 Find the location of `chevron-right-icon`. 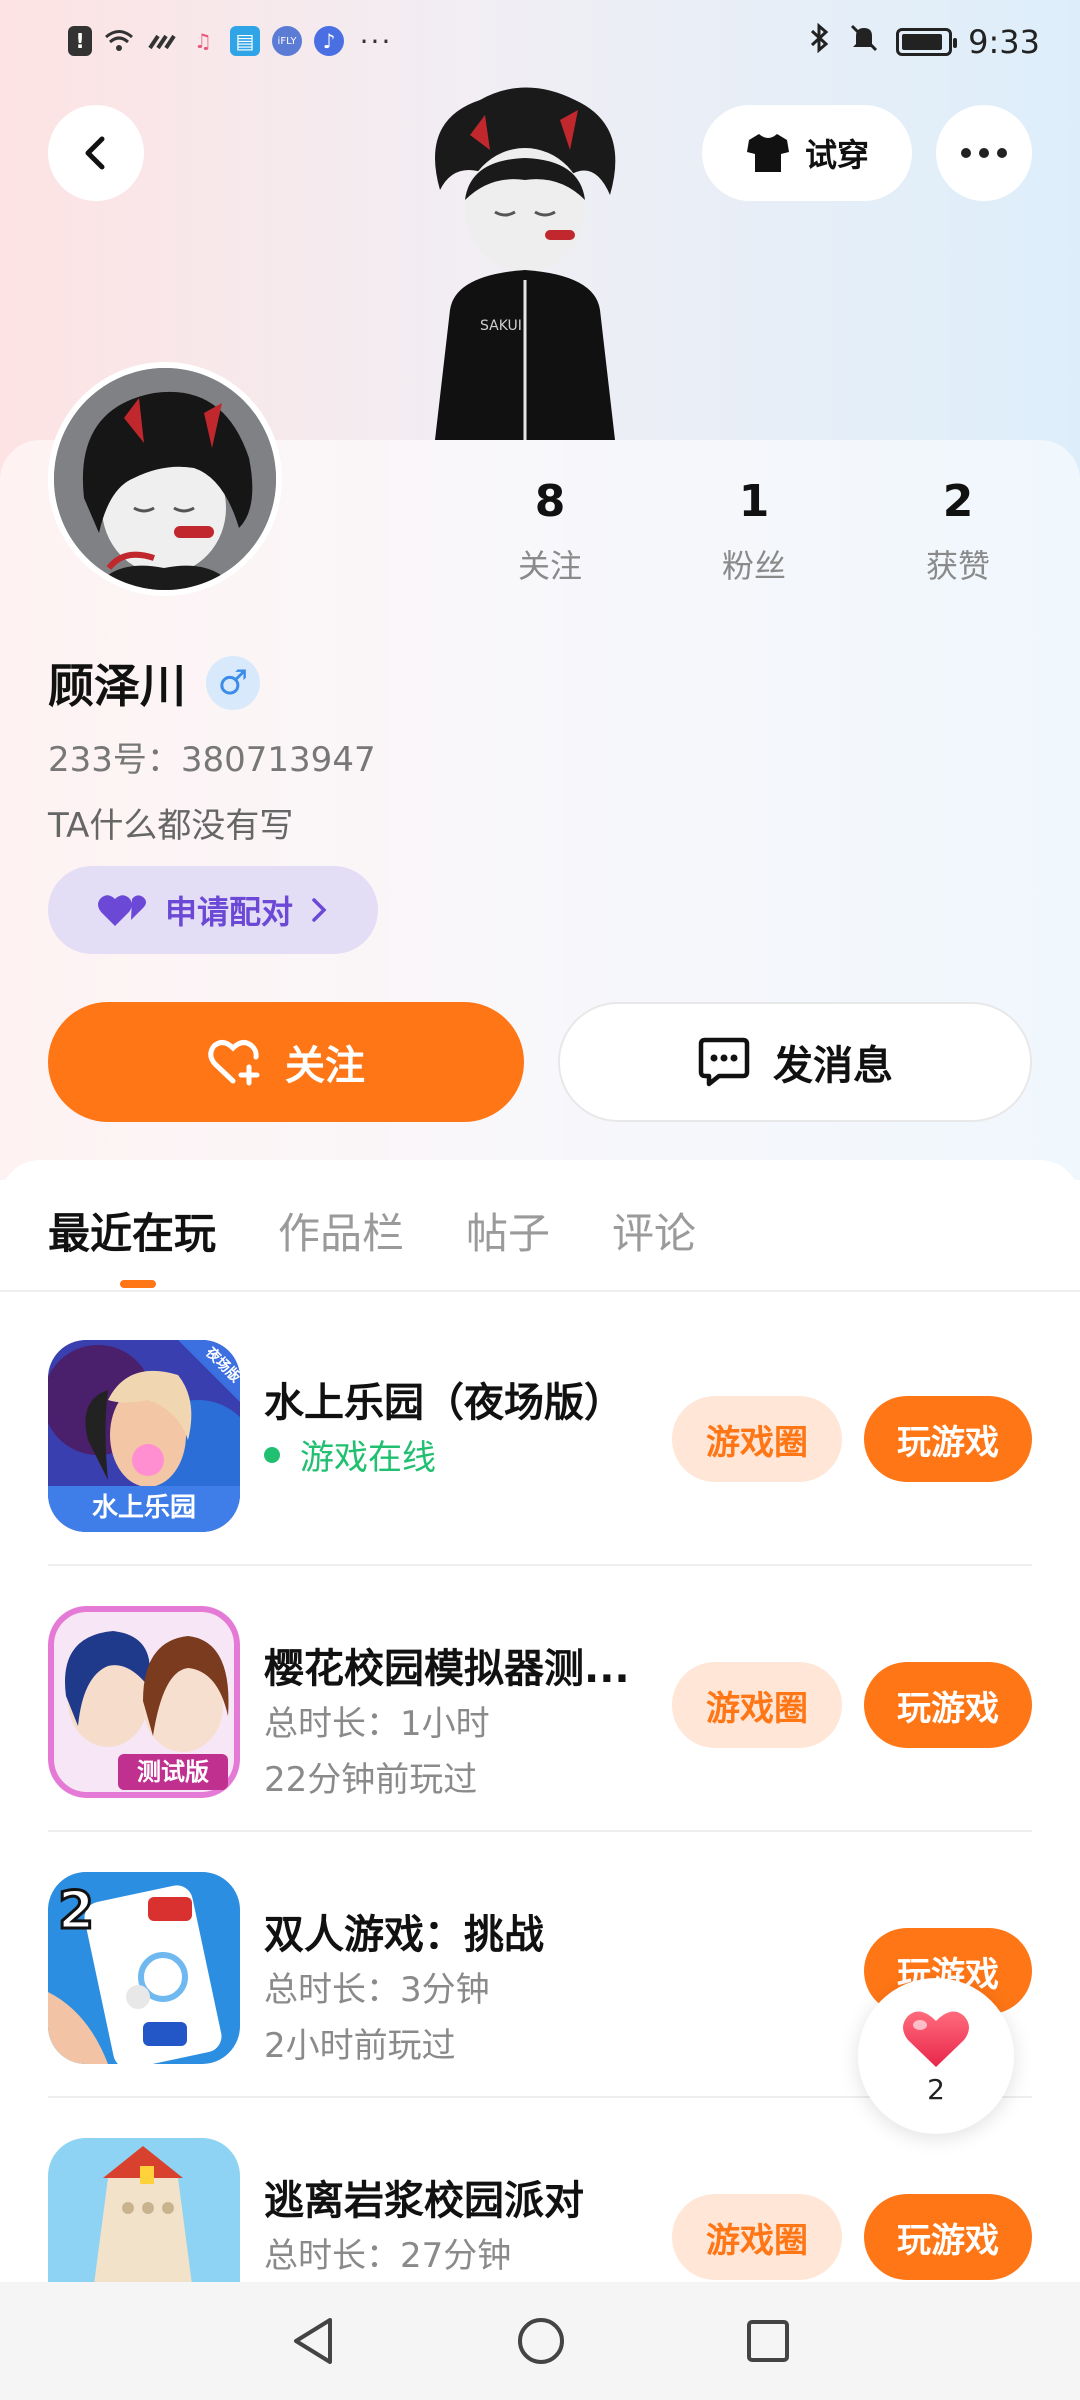

chevron-right-icon is located at coordinates (319, 910).